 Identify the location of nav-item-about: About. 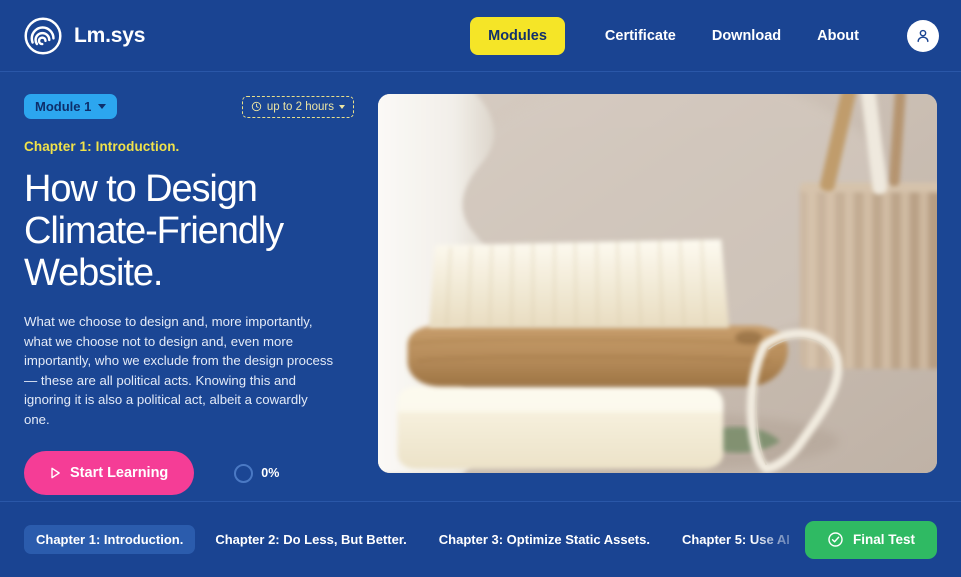
(838, 36).